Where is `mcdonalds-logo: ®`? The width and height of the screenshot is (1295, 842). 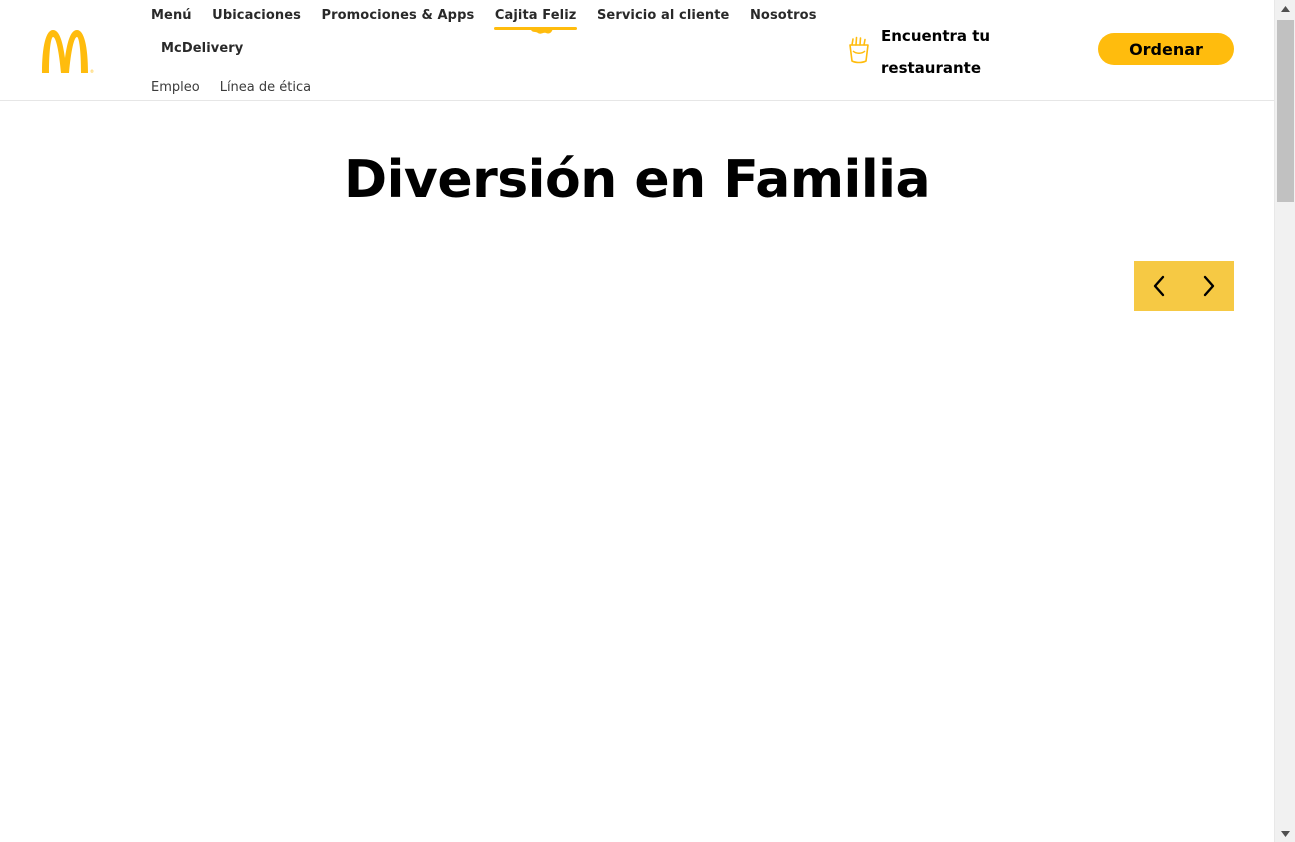 mcdonalds-logo: ® is located at coordinates (68, 51).